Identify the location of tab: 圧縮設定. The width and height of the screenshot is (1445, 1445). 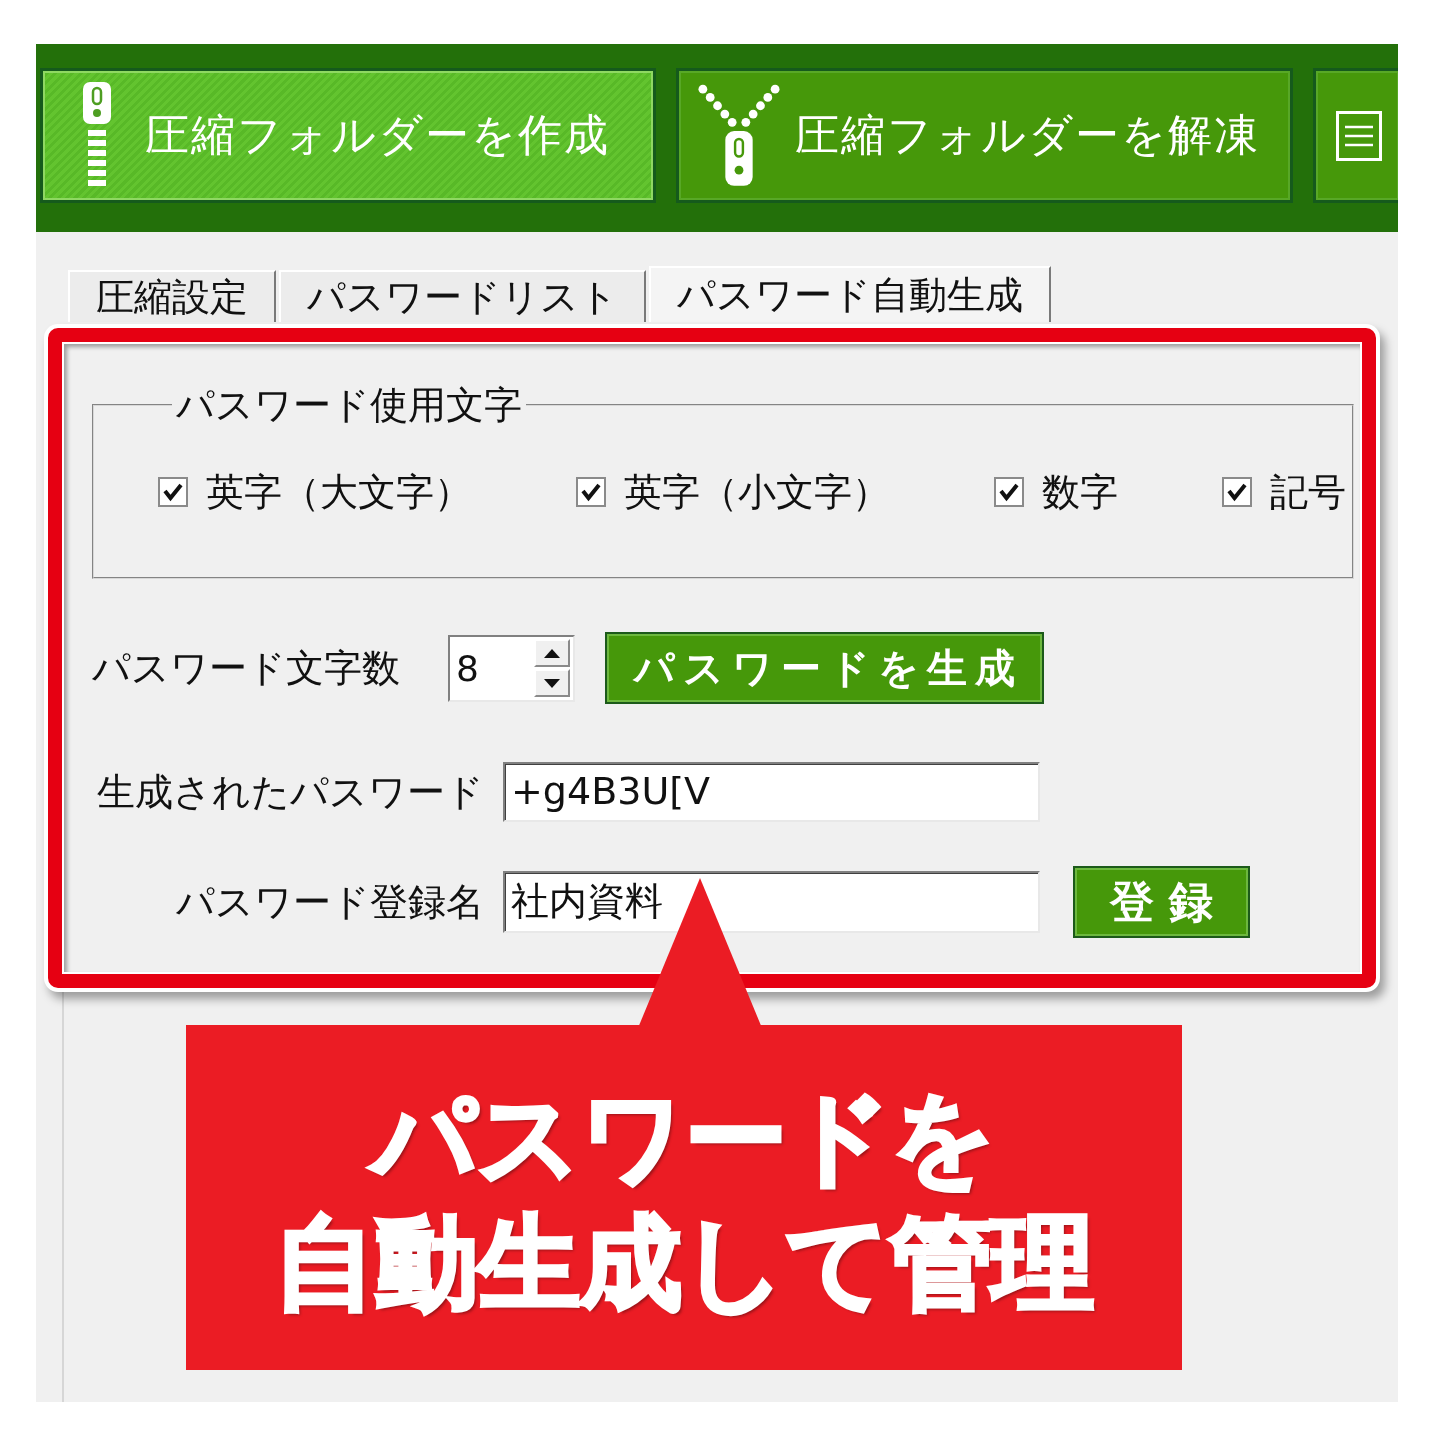
(172, 296).